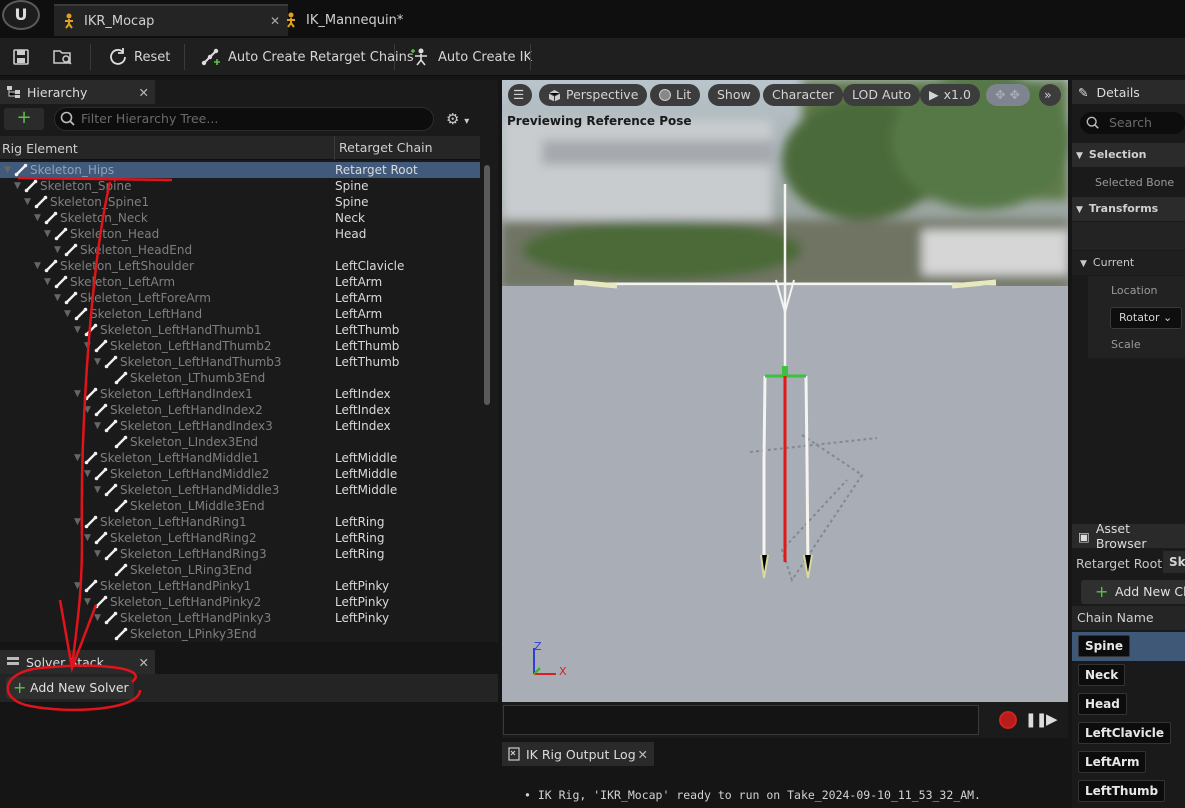 The image size is (1185, 808). I want to click on hierarchy-row: ▼ Skeleton_Neck Neck, so click(240, 218).